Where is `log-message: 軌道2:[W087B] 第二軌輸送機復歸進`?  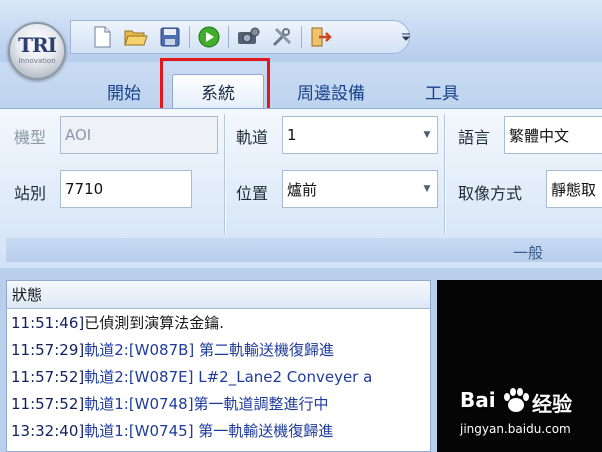
log-message: 軌道2:[W087B] 第二軌輸送機復歸進 is located at coordinates (209, 350).